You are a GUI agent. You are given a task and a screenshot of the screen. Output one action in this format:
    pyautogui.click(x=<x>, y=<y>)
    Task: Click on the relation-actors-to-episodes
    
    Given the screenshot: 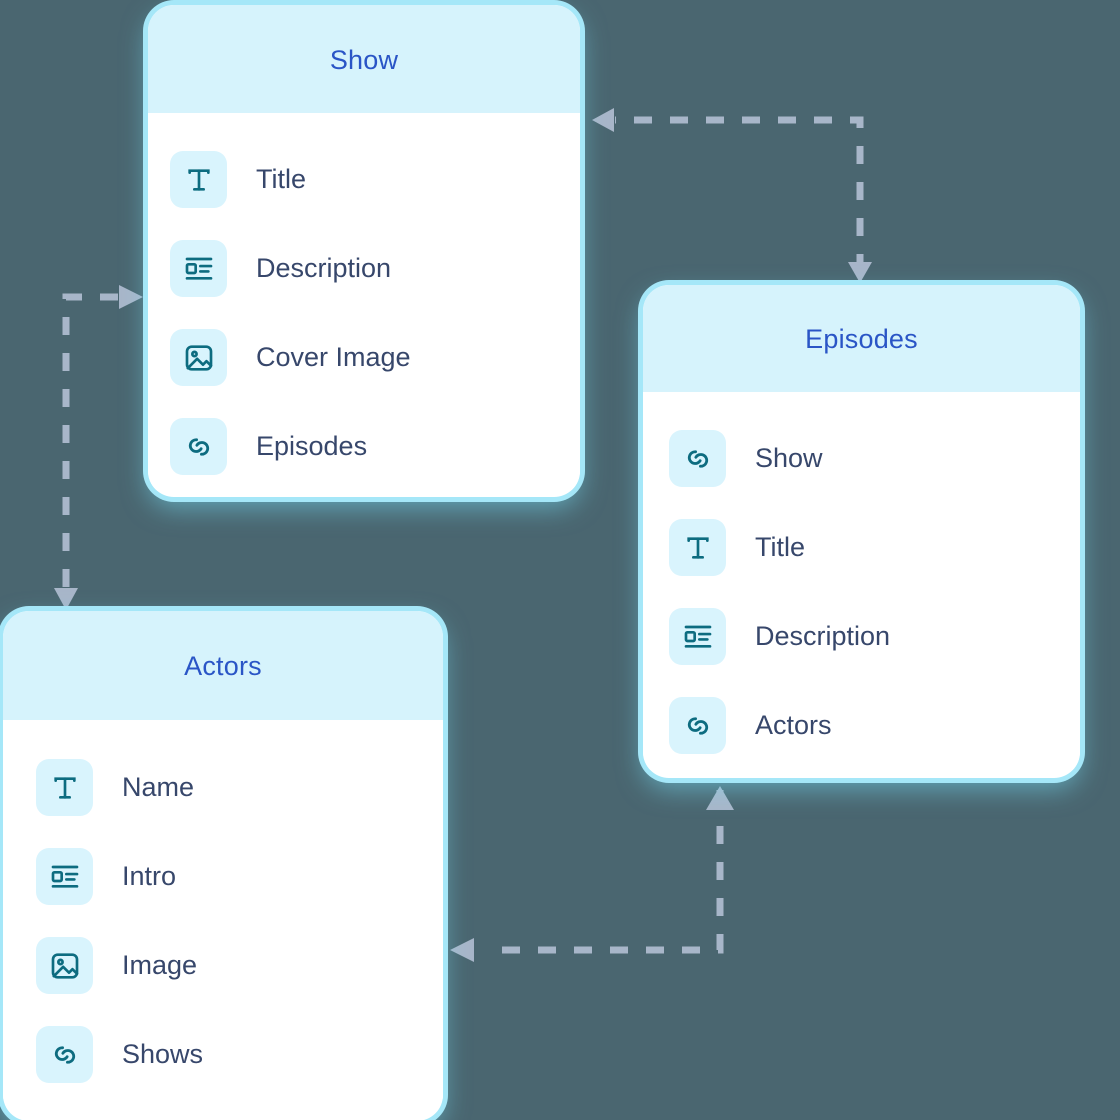 What is the action you would take?
    pyautogui.click(x=592, y=874)
    